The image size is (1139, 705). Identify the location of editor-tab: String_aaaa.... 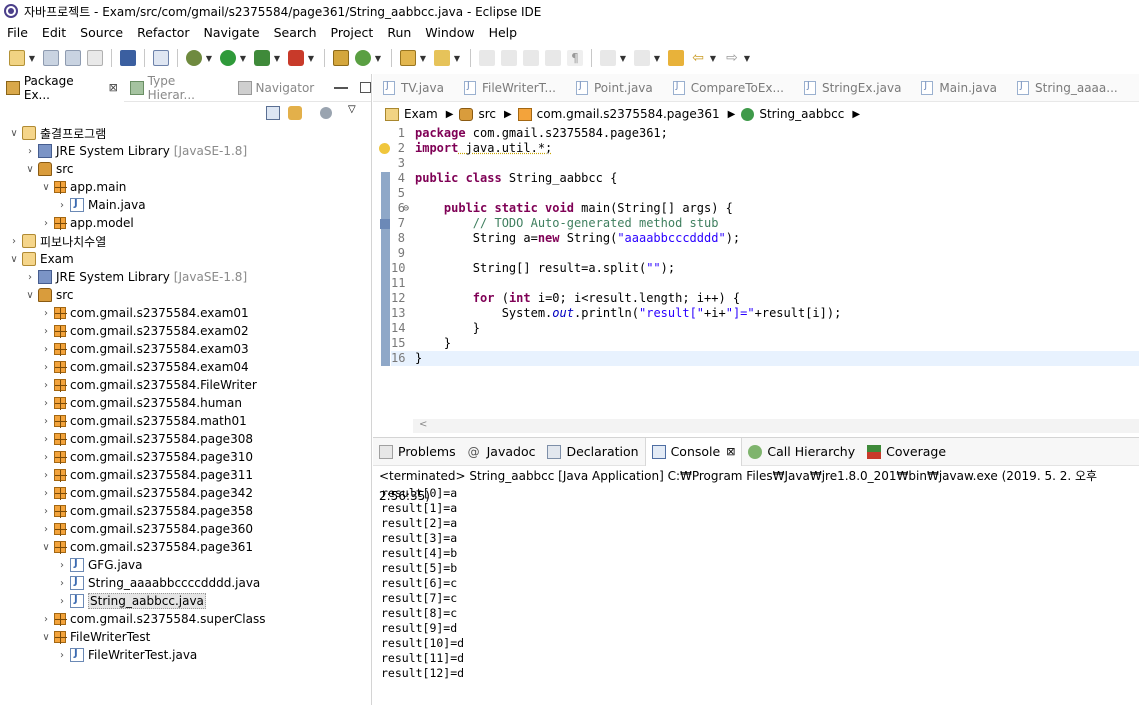
(1067, 88).